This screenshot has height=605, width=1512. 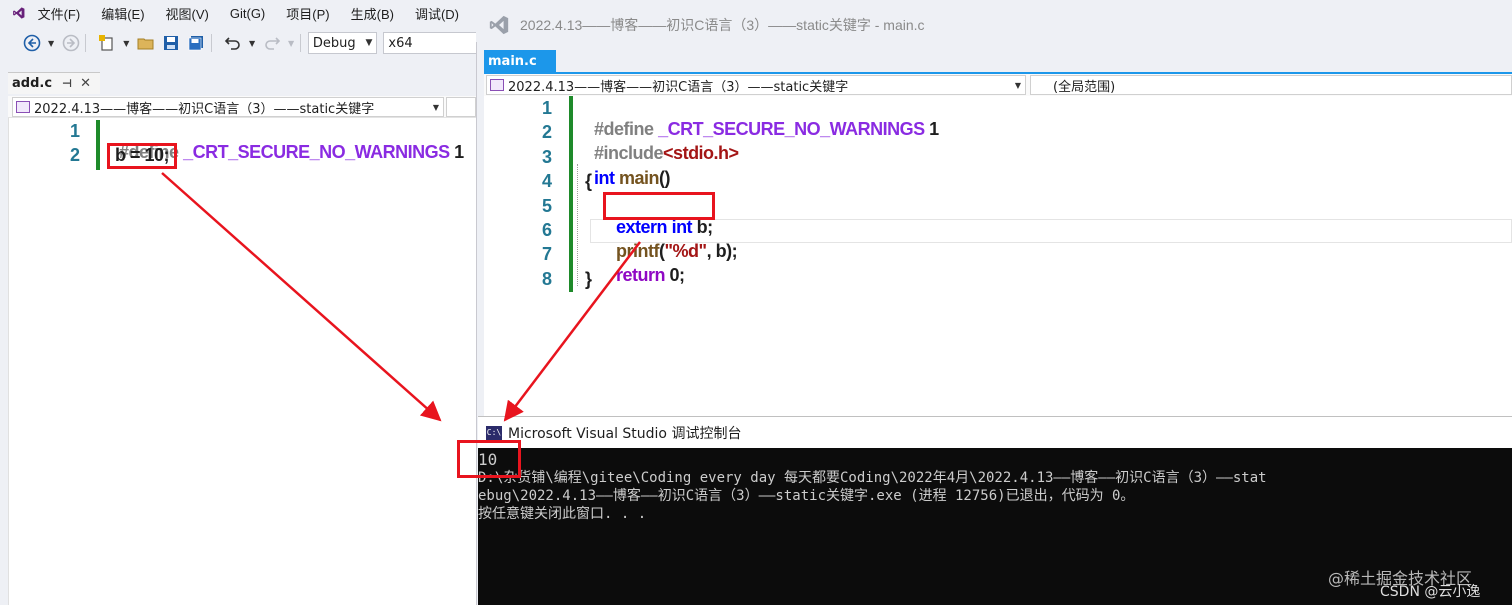 I want to click on line-number: 3, so click(x=546, y=157).